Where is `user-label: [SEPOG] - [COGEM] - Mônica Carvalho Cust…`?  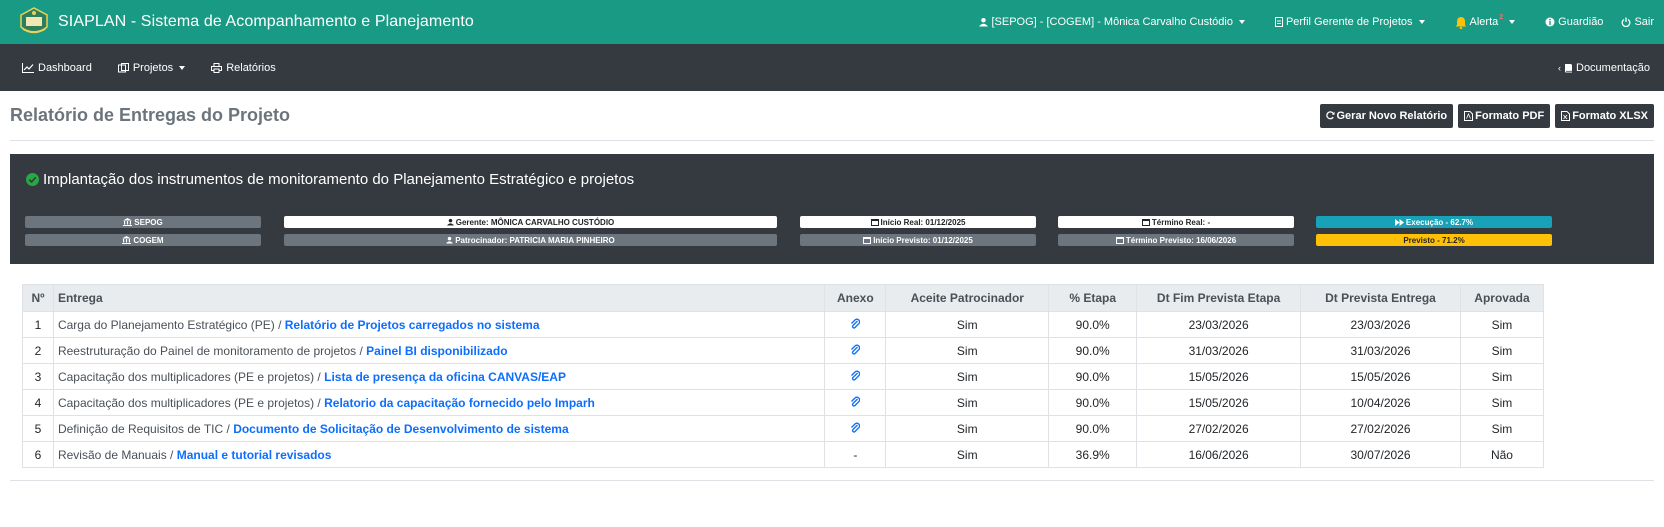 user-label: [SEPOG] - [COGEM] - Mônica Carvalho Cust… is located at coordinates (1112, 22).